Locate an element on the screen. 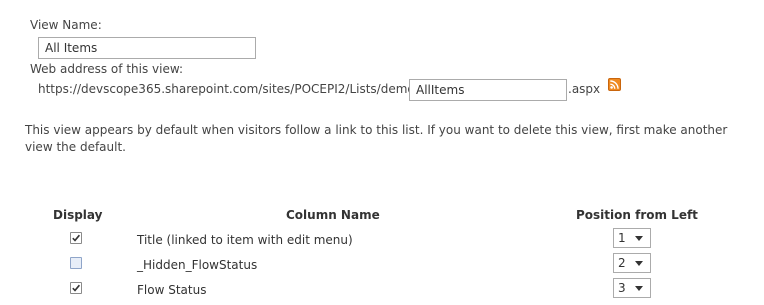 The width and height of the screenshot is (764, 305). web-address-label: Web address of this view: is located at coordinates (107, 69).